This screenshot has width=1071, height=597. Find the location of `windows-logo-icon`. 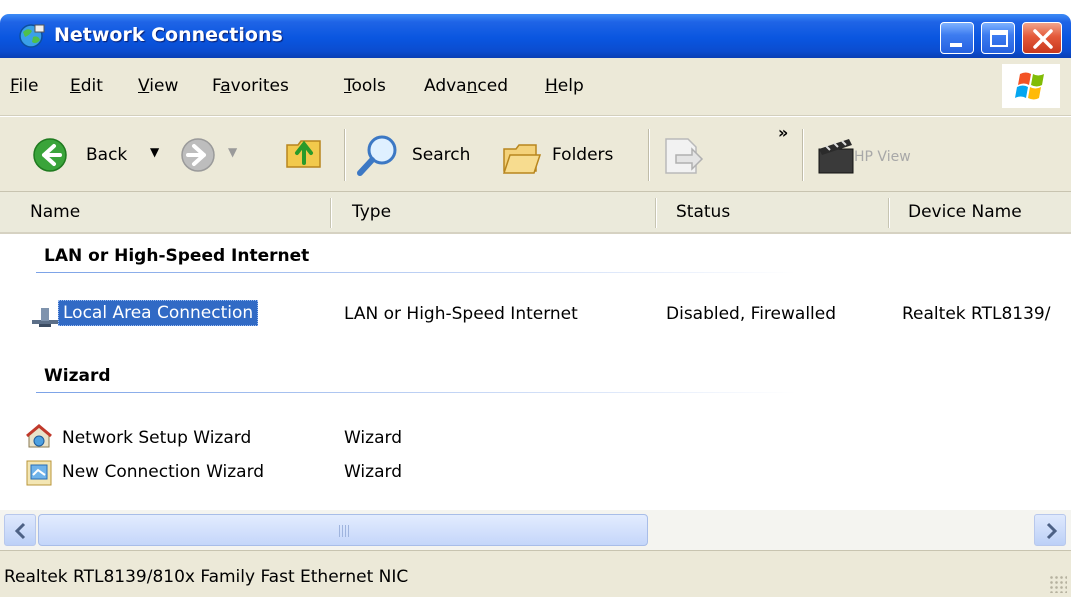

windows-logo-icon is located at coordinates (1031, 86).